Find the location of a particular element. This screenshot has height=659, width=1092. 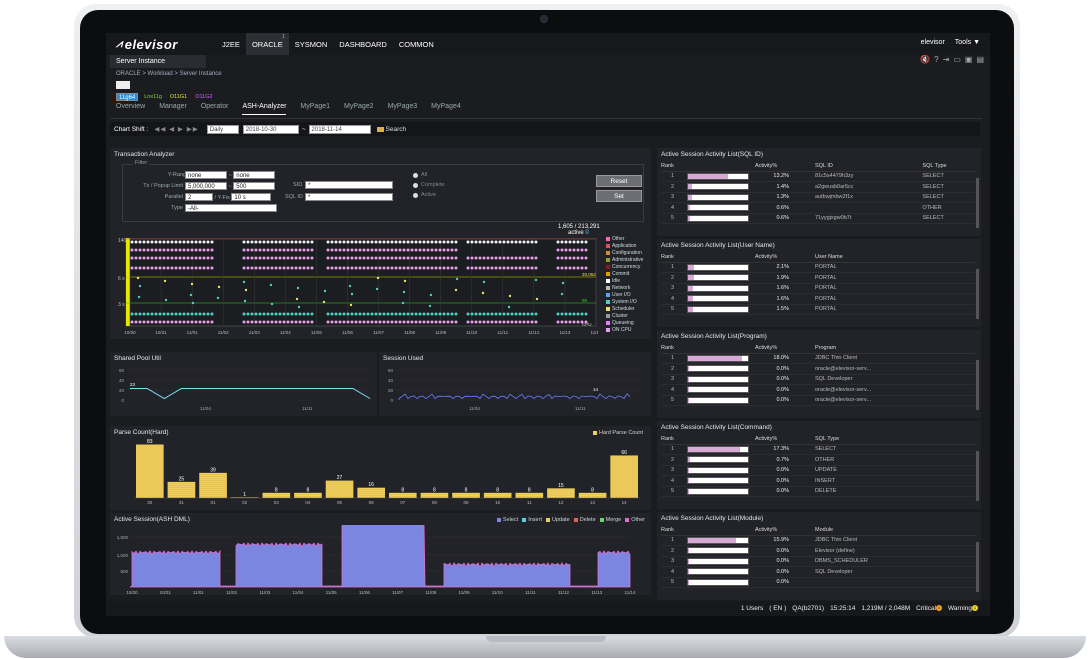

nav-j2ee: J2EE is located at coordinates (231, 44).